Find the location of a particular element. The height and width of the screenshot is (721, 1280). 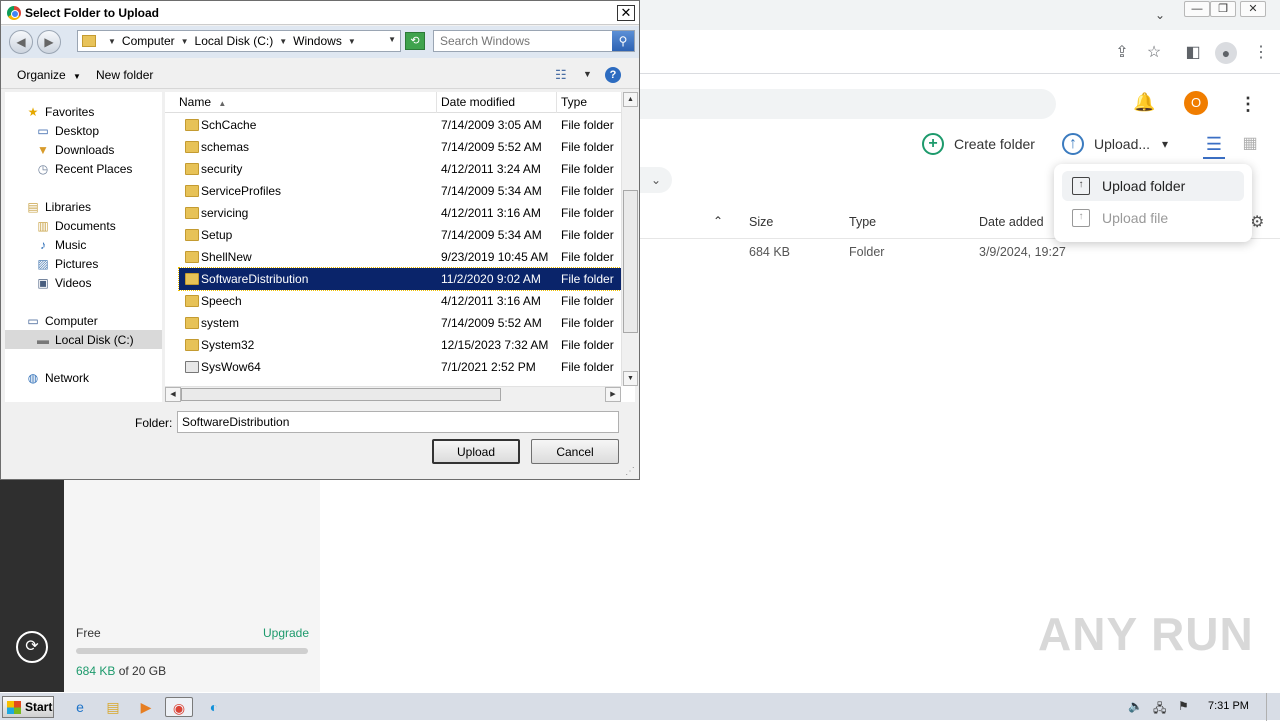

horizontal-scrollbar-thumb is located at coordinates (341, 394).